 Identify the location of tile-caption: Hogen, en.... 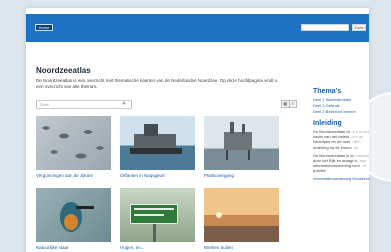
(157, 247).